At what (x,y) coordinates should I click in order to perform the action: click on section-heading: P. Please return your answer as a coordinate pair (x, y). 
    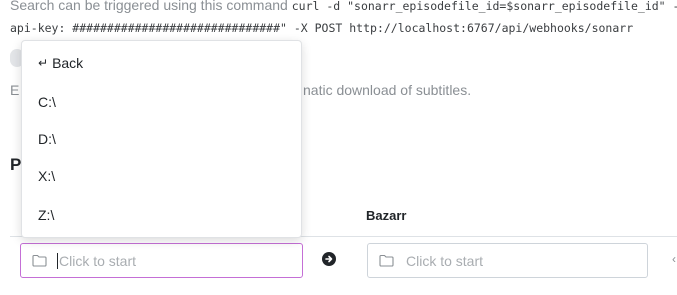
    Looking at the image, I should click on (16, 164).